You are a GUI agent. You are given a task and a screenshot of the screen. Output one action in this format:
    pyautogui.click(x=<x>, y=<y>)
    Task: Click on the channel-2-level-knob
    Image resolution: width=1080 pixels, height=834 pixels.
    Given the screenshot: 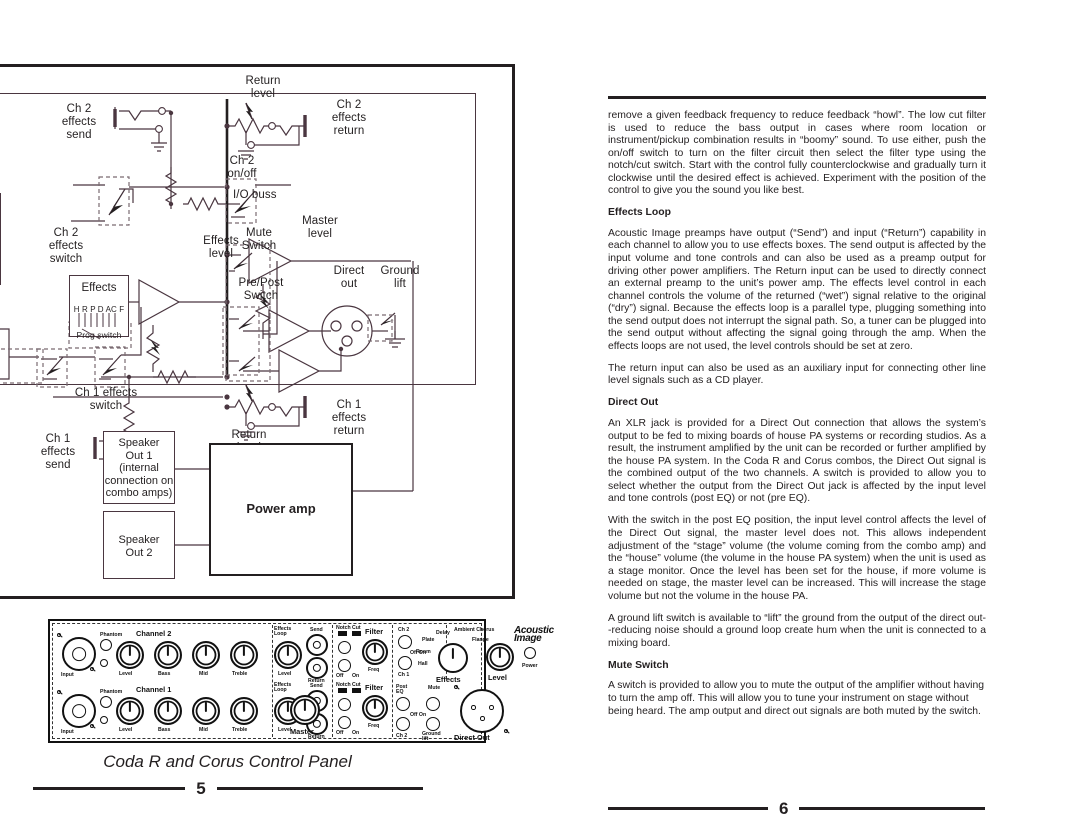 What is the action you would take?
    pyautogui.click(x=130, y=655)
    